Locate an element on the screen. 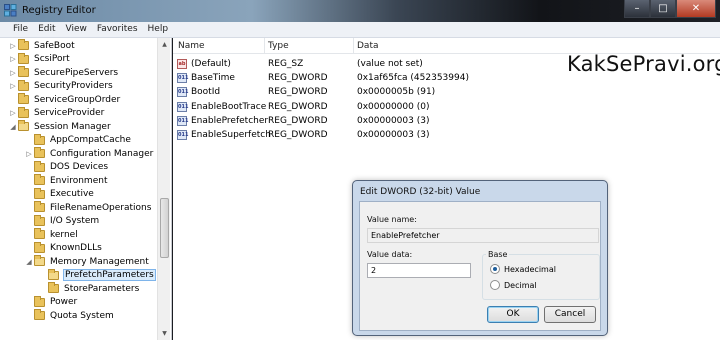 The height and width of the screenshot is (340, 720). minimize-button: – is located at coordinates (637, 9).